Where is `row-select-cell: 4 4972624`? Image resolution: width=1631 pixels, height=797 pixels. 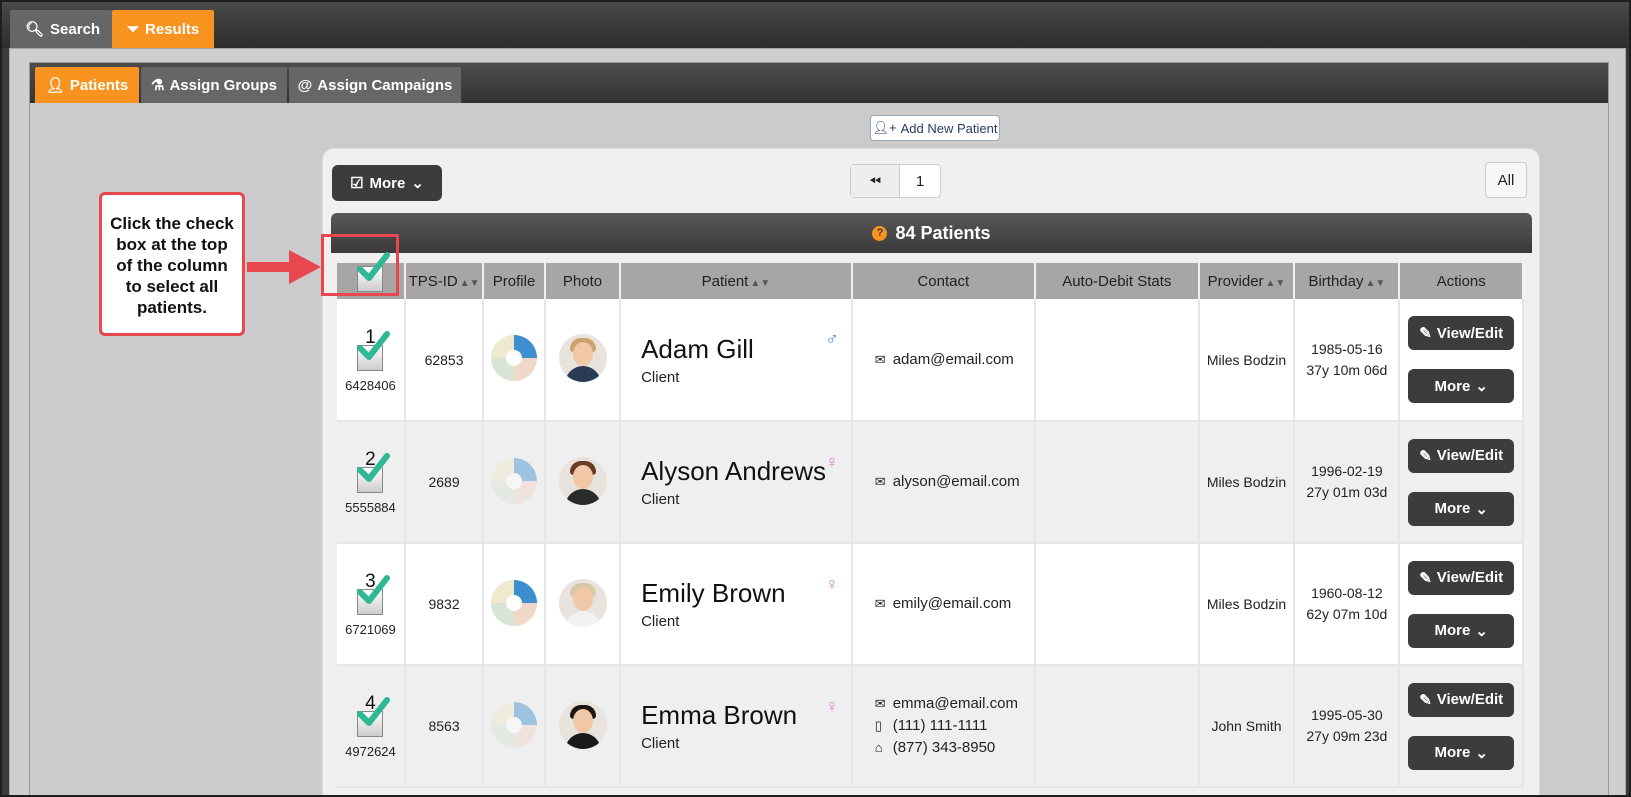 row-select-cell: 4 4972624 is located at coordinates (371, 726).